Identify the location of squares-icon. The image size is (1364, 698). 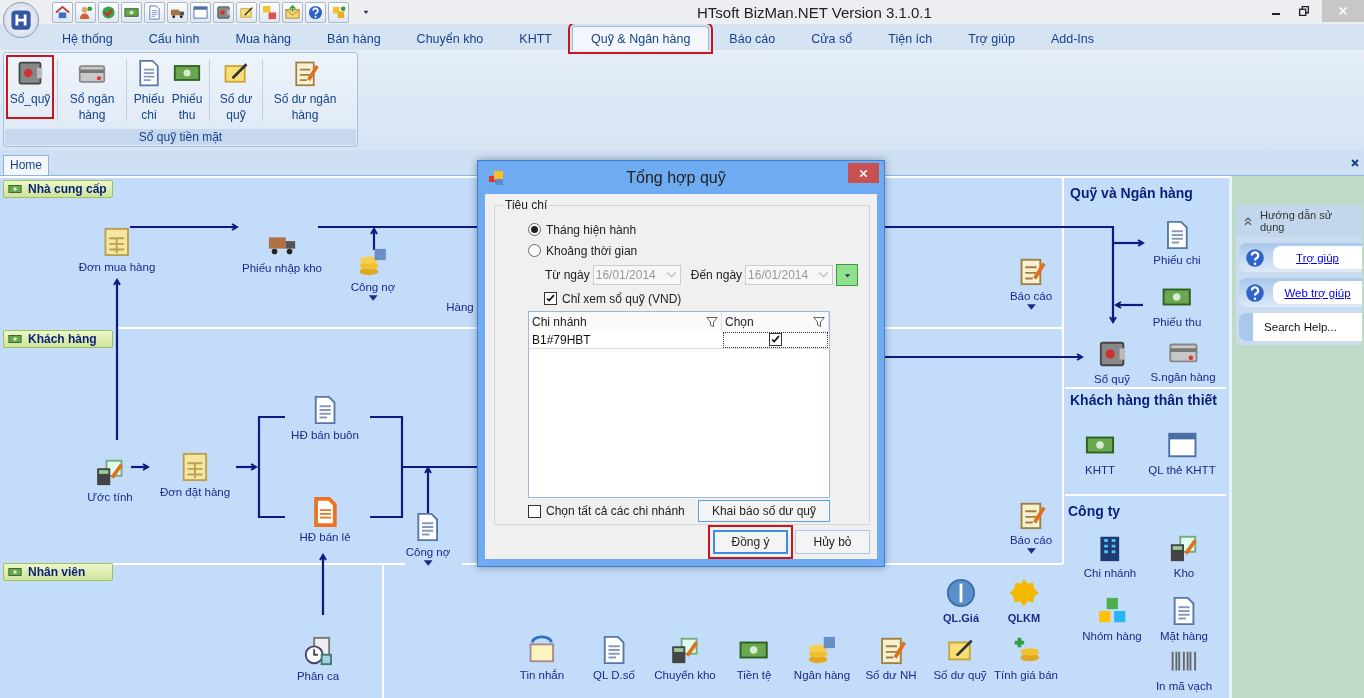
(269, 12).